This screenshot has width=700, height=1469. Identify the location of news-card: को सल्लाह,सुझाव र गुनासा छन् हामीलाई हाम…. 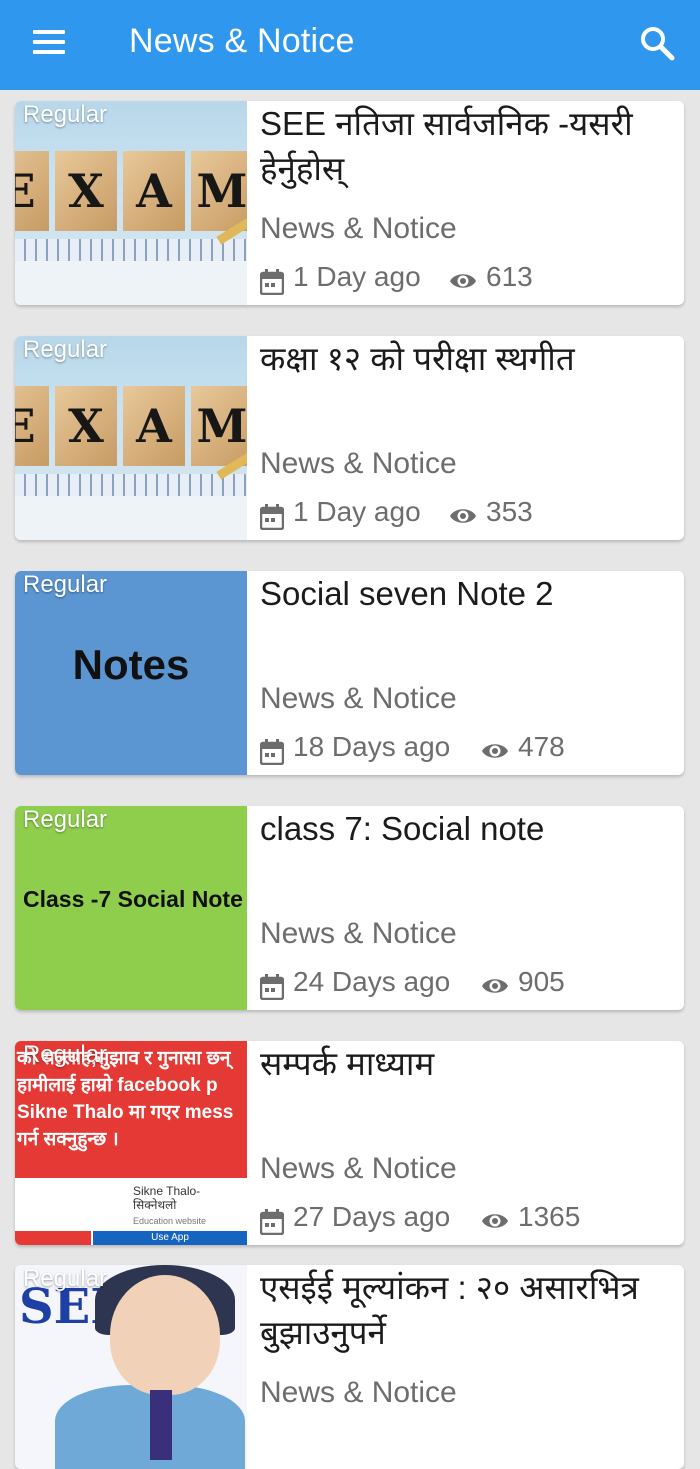
(349, 1143).